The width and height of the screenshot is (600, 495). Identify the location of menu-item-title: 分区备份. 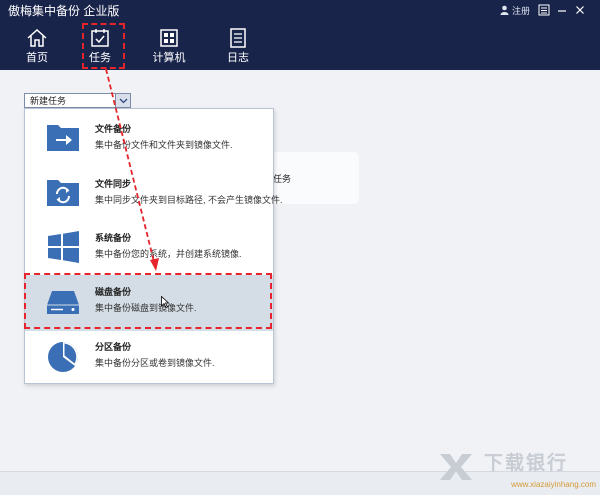
(113, 347).